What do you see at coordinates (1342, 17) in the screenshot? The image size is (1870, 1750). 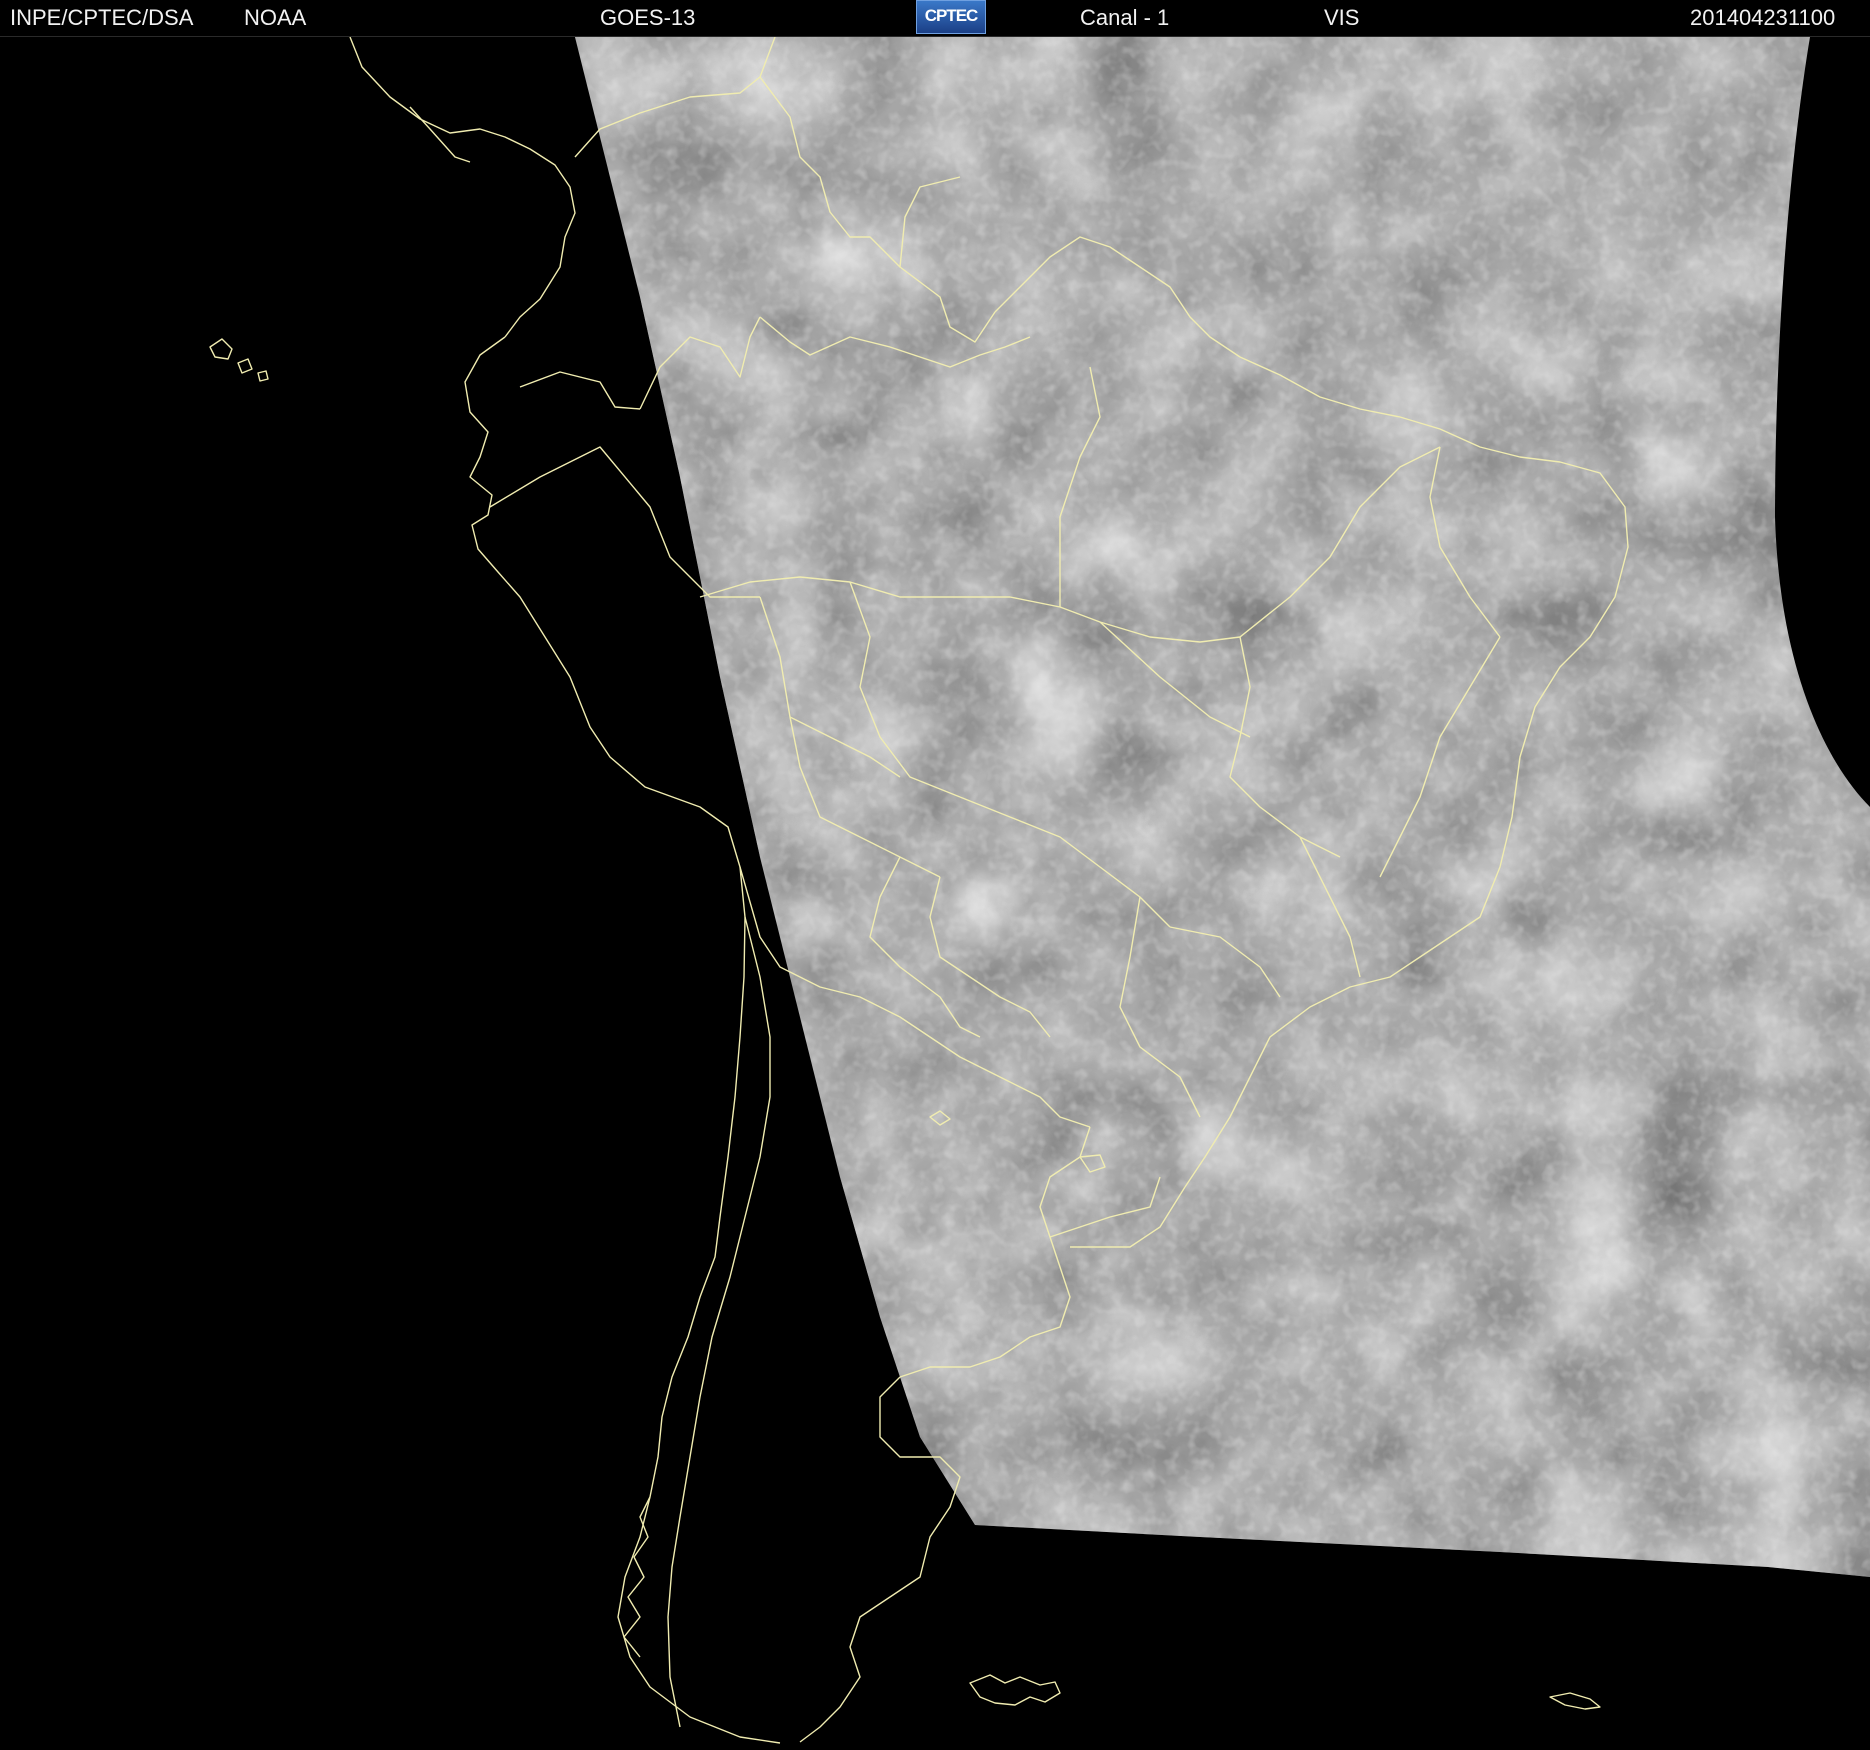 I see `band-label: VIS` at bounding box center [1342, 17].